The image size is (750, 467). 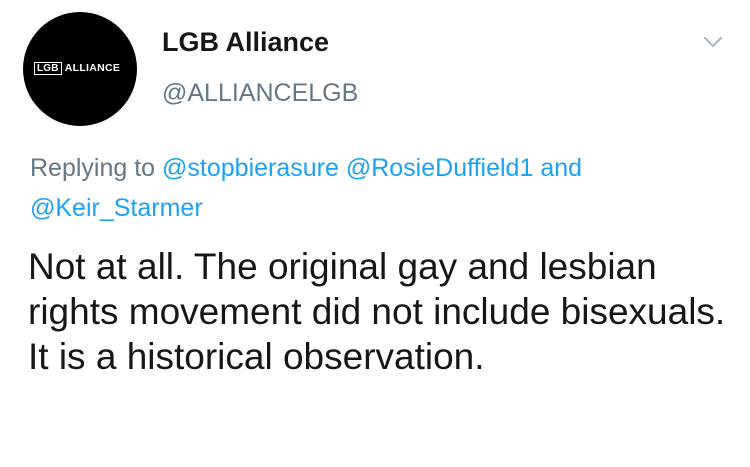 What do you see at coordinates (93, 168) in the screenshot?
I see `replying-to-label: Replying to` at bounding box center [93, 168].